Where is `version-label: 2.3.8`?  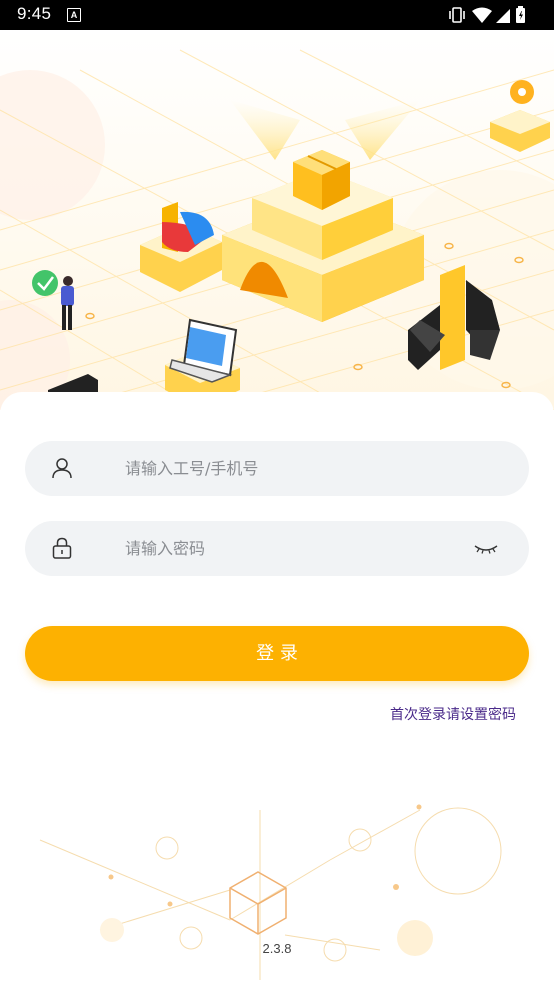 version-label: 2.3.8 is located at coordinates (277, 948).